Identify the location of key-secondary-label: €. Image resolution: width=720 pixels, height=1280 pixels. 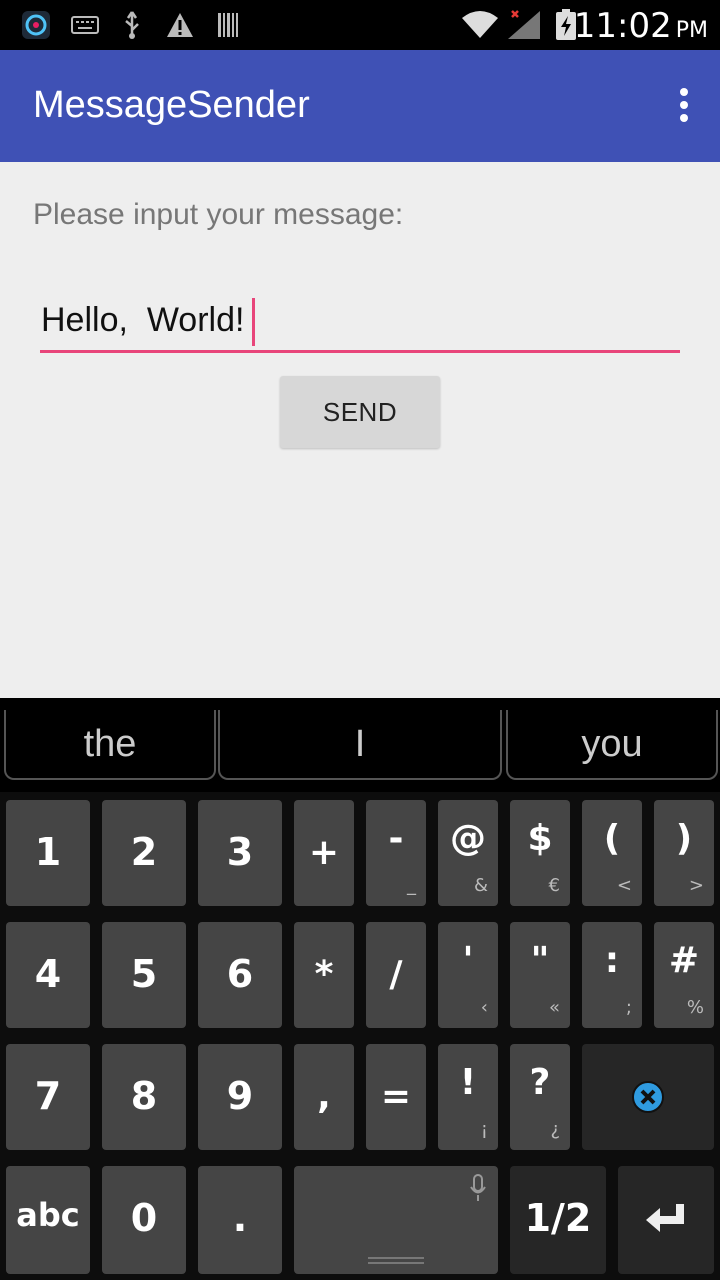
(554, 885).